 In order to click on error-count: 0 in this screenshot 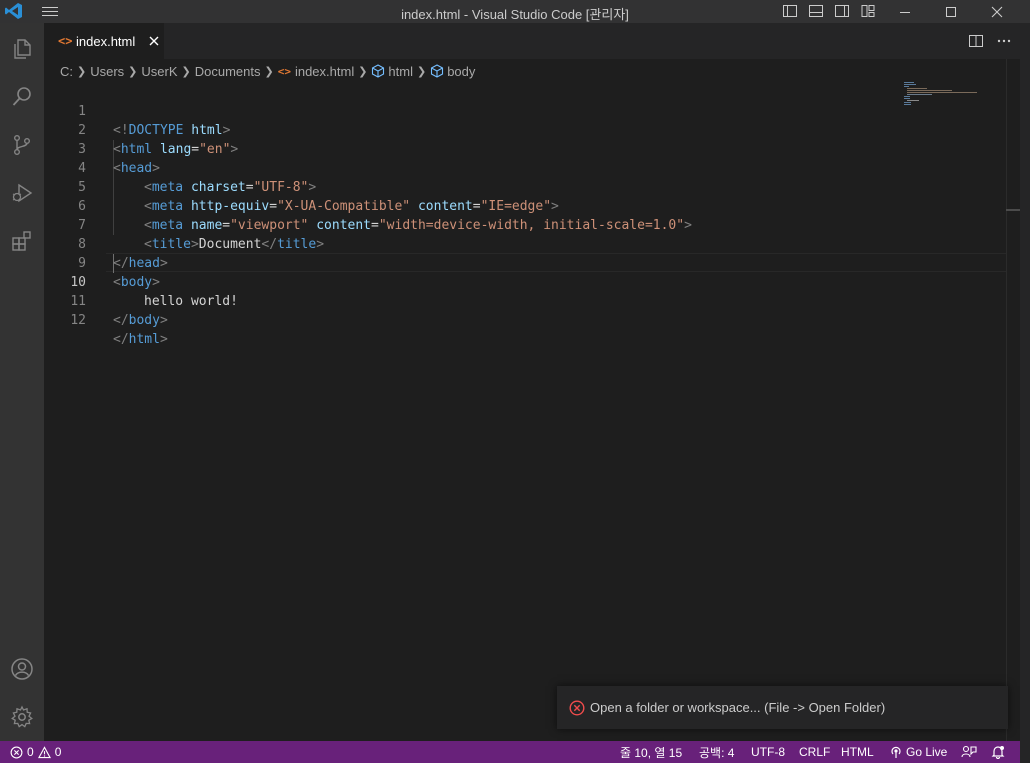, I will do `click(30, 752)`.